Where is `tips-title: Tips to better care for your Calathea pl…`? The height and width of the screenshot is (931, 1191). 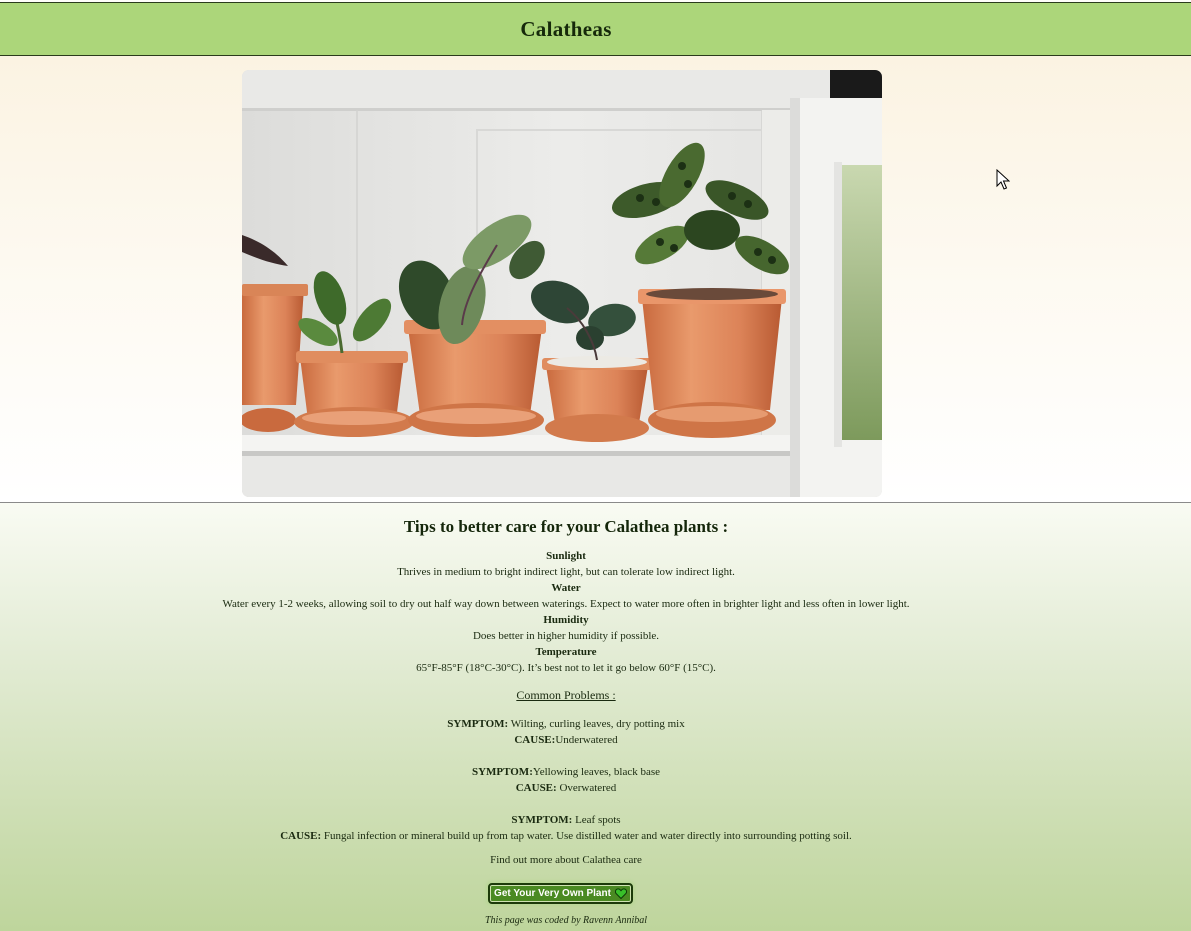
tips-title: Tips to better care for your Calathea pl… is located at coordinates (566, 526).